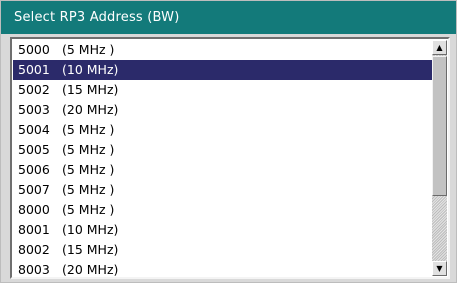  I want to click on vertical-scrollbar: ▲ ▼, so click(439, 158).